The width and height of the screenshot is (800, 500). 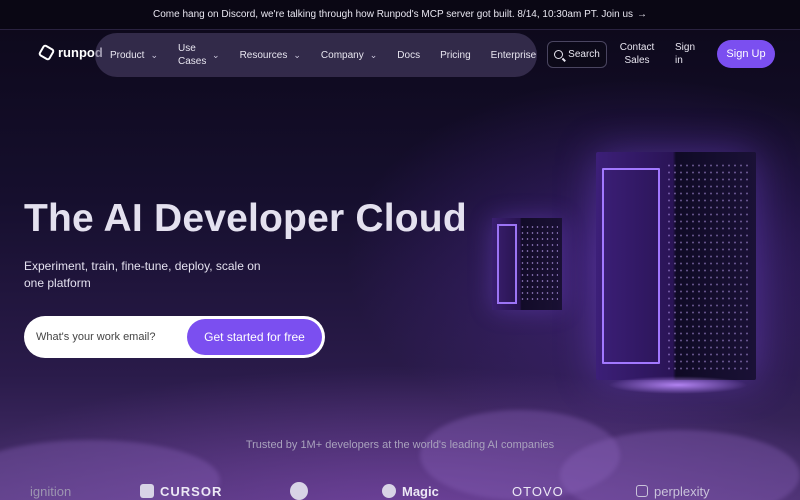 What do you see at coordinates (263, 55) in the screenshot?
I see `nav-label: Resources` at bounding box center [263, 55].